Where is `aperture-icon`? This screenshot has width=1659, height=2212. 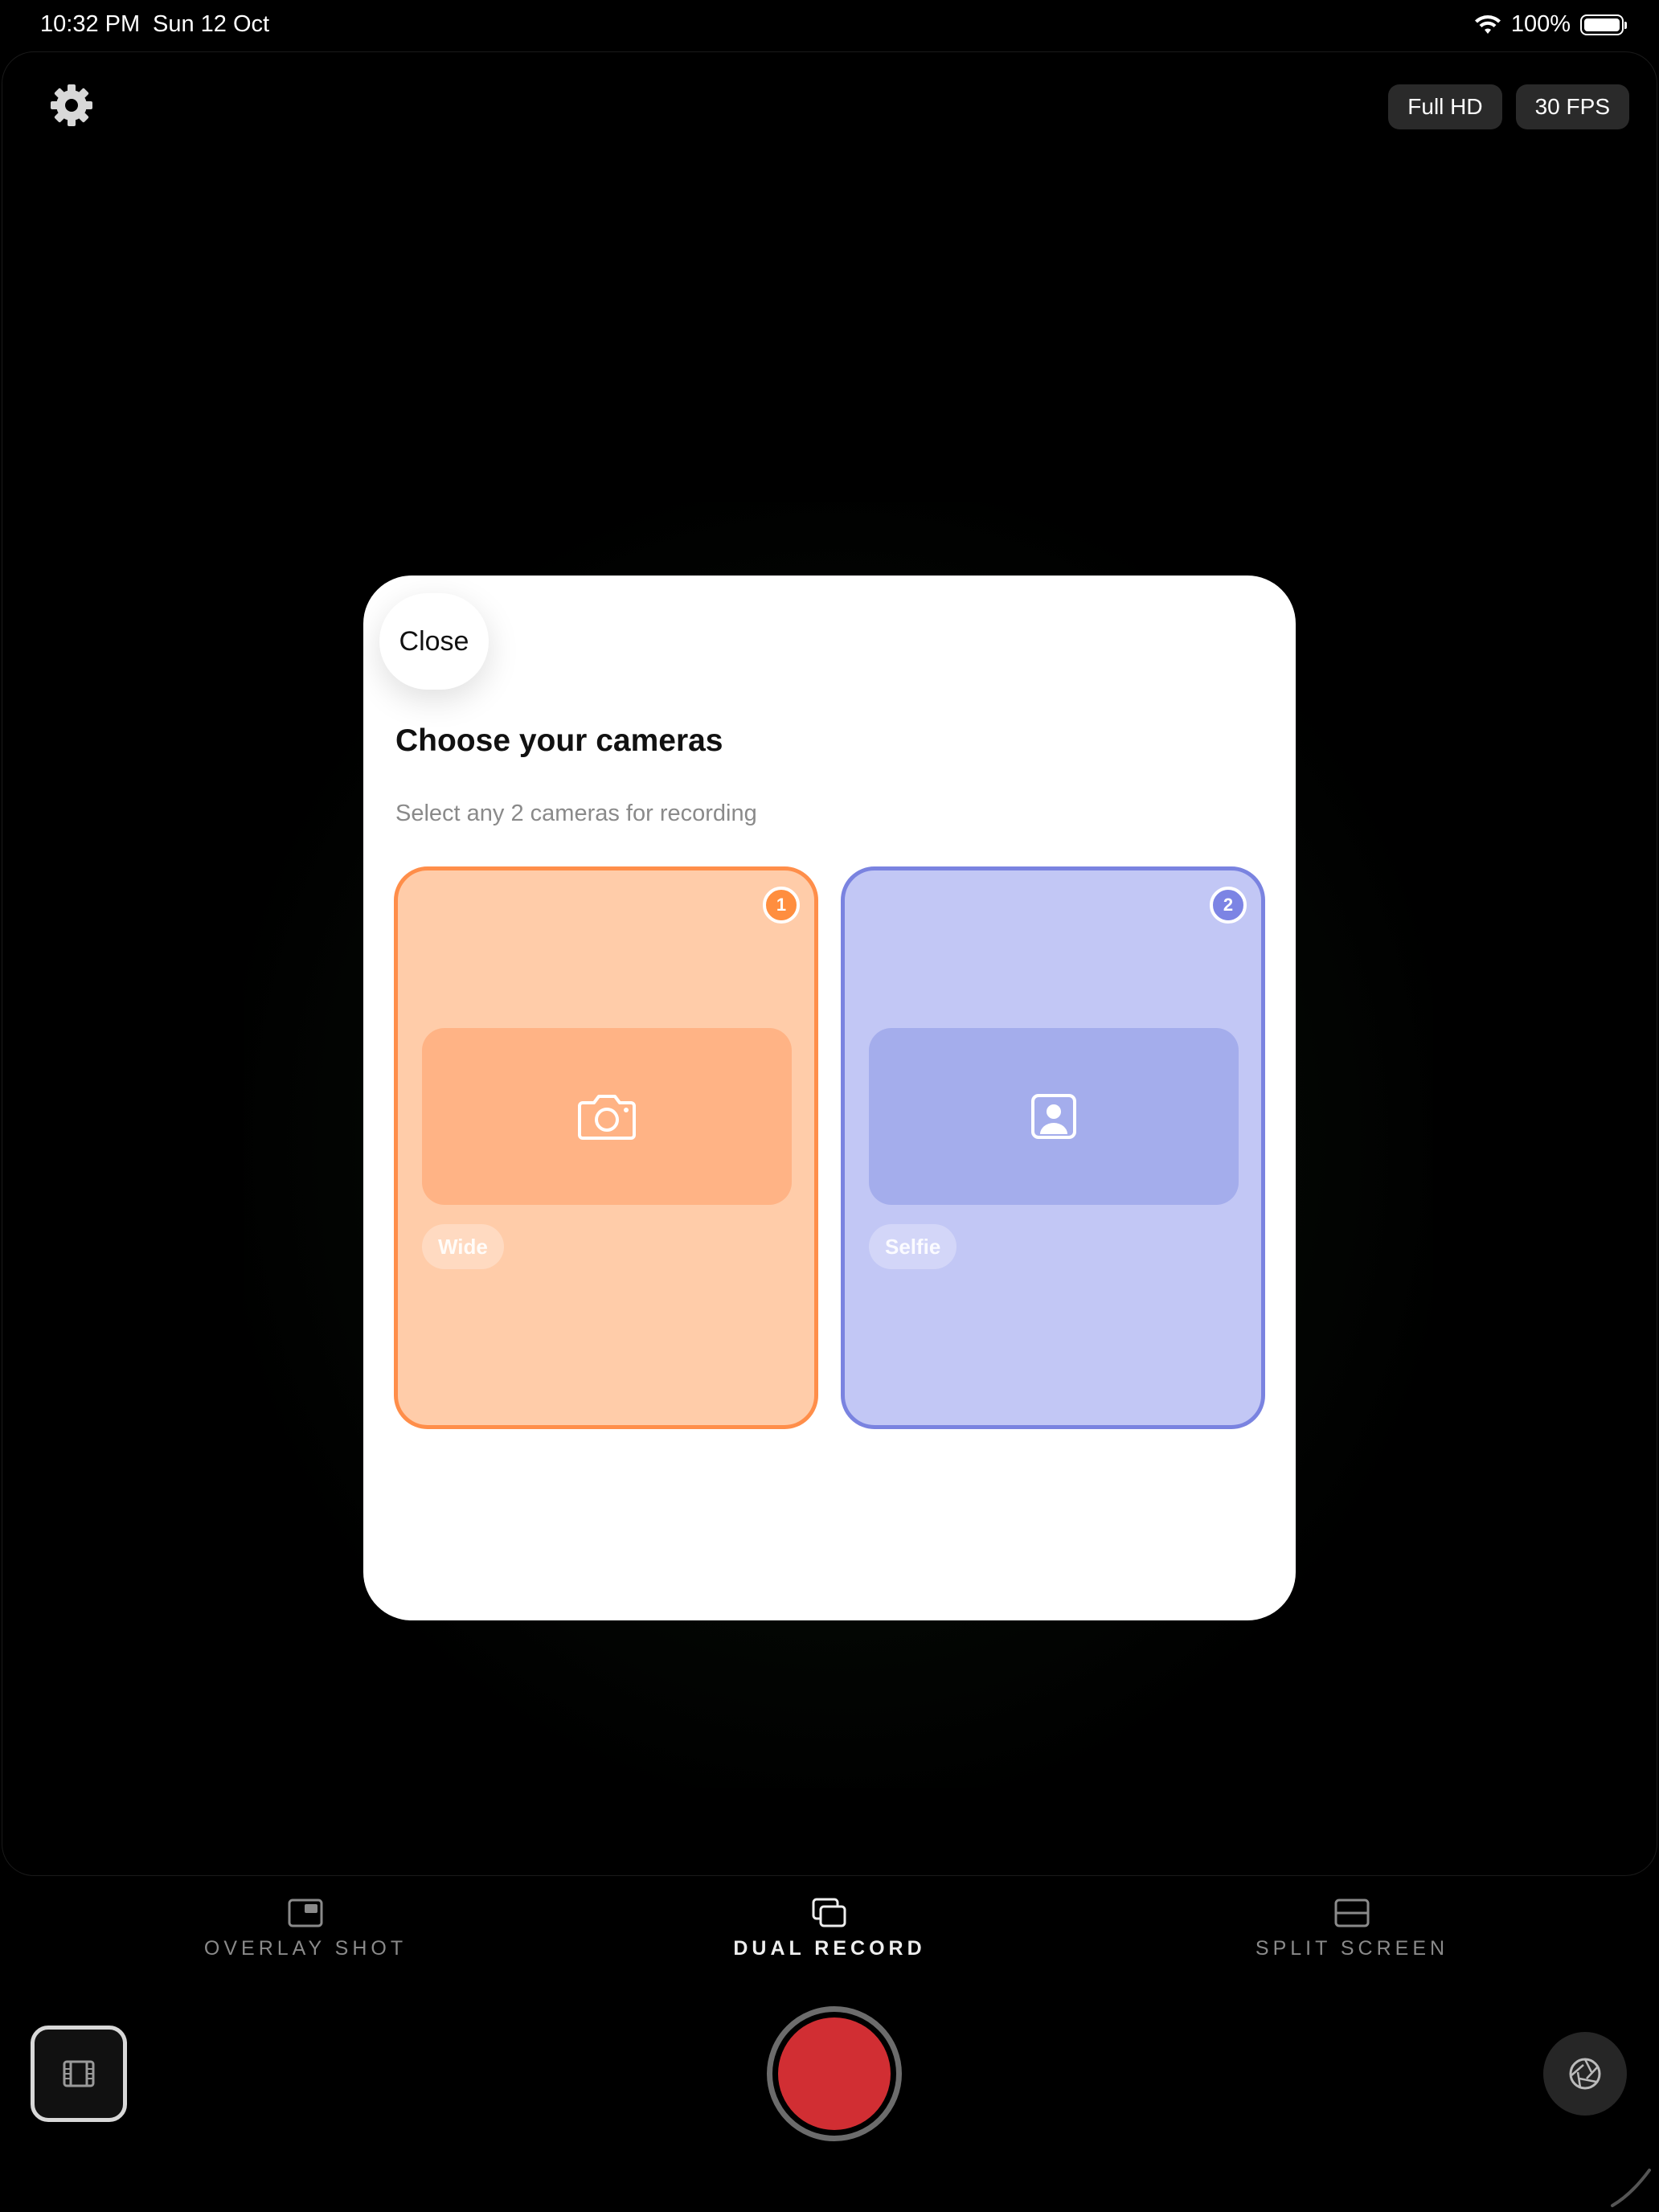 aperture-icon is located at coordinates (1585, 2074).